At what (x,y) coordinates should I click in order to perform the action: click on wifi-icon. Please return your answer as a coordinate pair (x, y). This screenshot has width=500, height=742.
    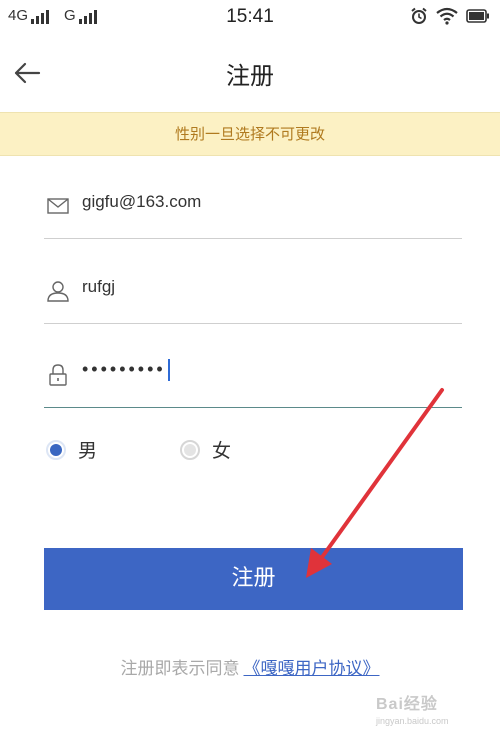
    Looking at the image, I should click on (447, 16).